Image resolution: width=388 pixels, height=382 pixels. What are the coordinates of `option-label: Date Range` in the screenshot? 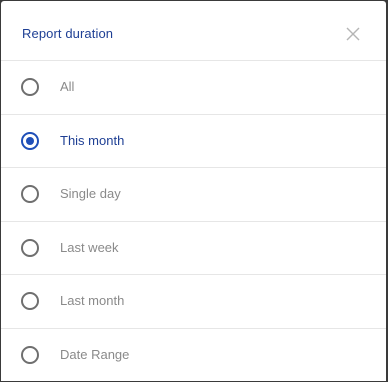 It's located at (95, 355).